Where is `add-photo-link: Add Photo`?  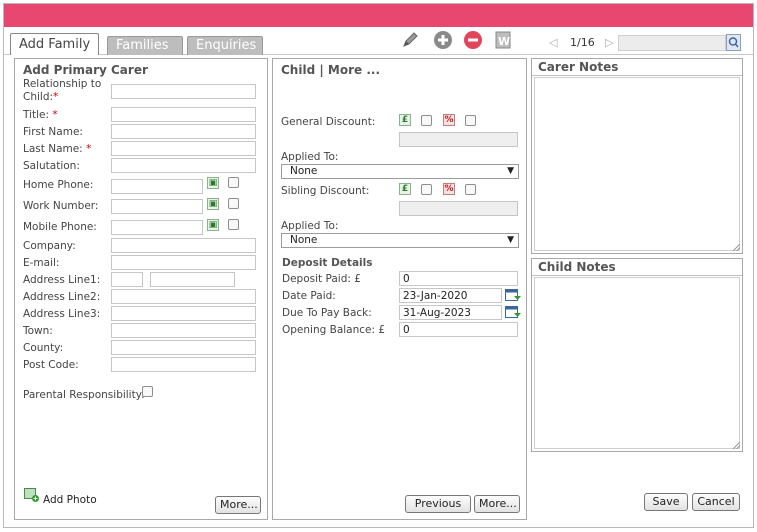 add-photo-link: Add Photo is located at coordinates (70, 500).